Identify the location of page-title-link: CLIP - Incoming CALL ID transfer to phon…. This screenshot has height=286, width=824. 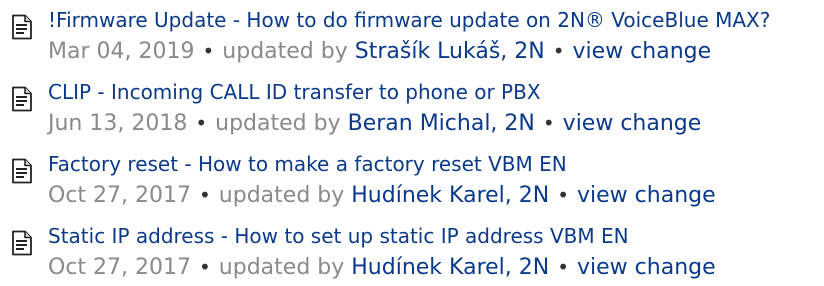
(294, 92).